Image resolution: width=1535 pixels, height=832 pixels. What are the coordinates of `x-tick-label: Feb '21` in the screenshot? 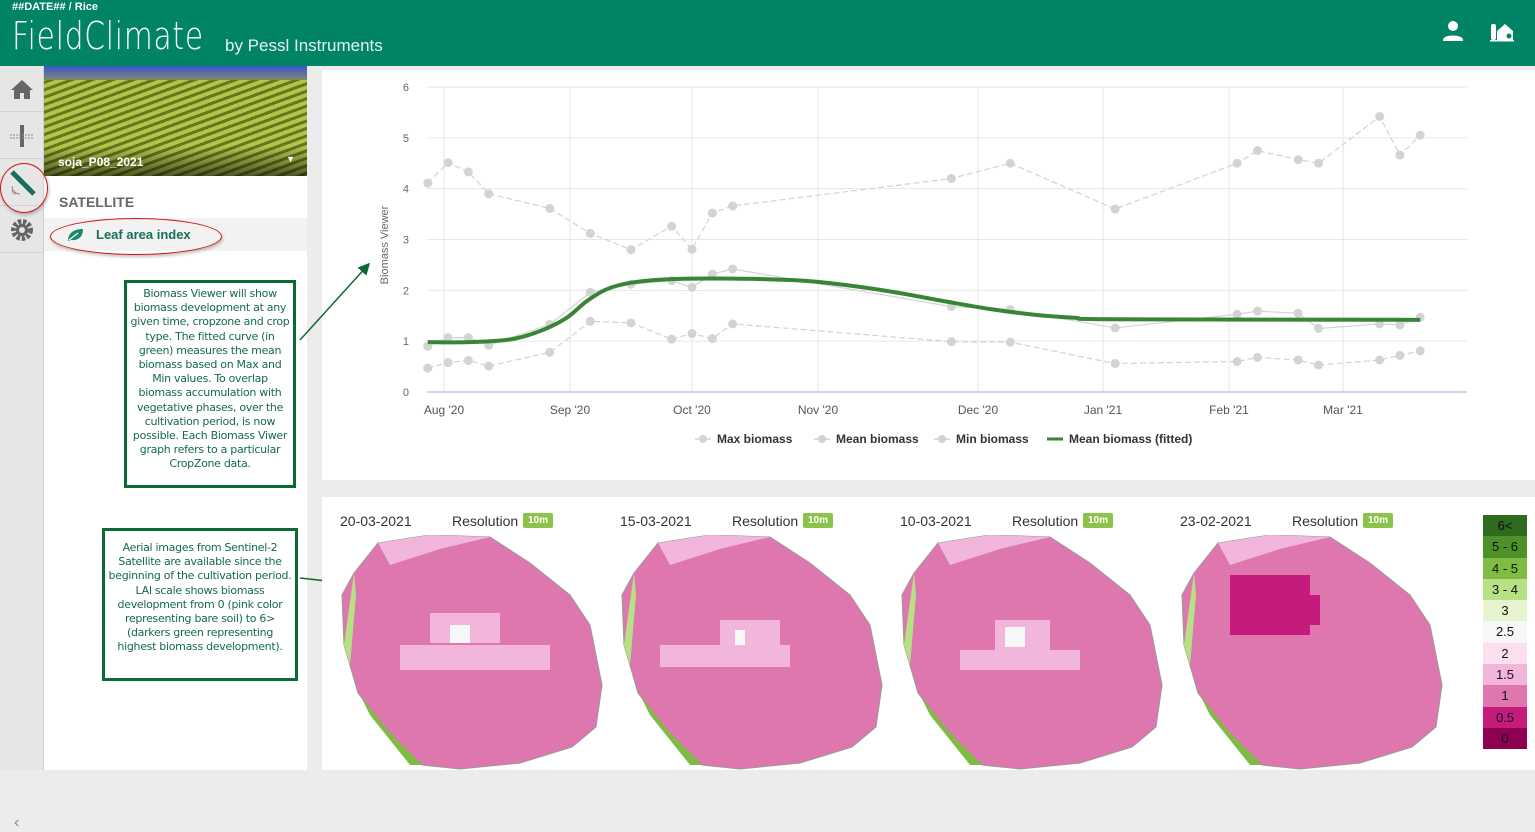 It's located at (1229, 410).